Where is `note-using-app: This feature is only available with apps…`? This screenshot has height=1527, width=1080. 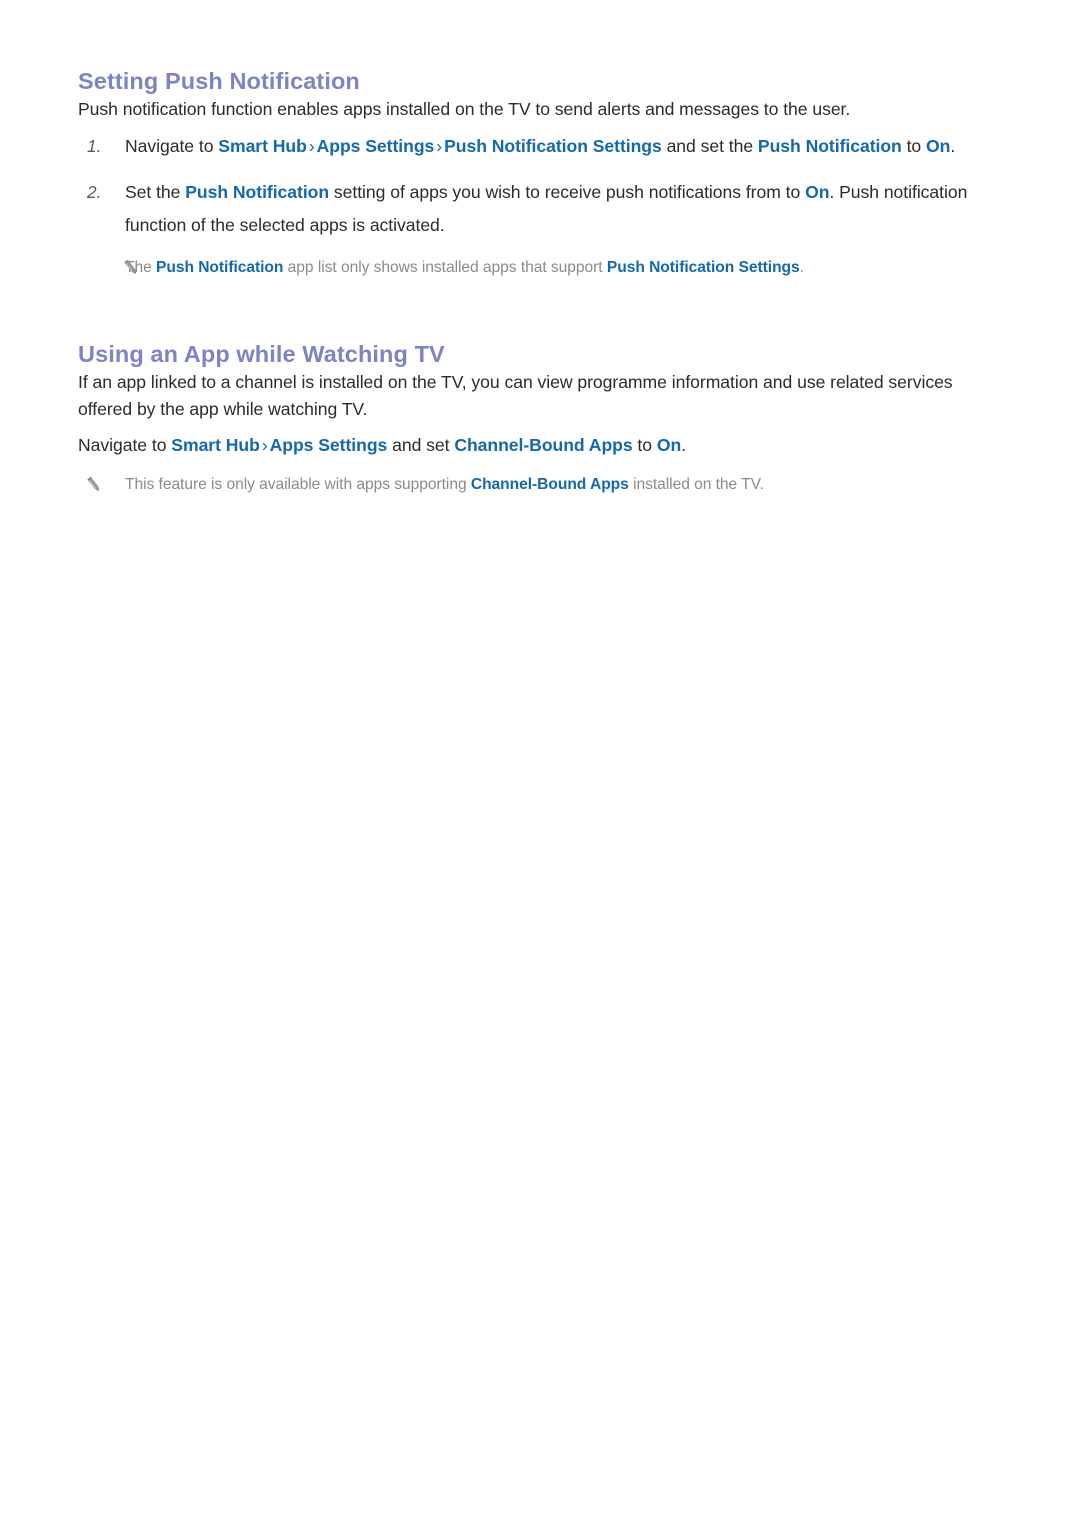
note-using-app: This feature is only available with apps… is located at coordinates (531, 485).